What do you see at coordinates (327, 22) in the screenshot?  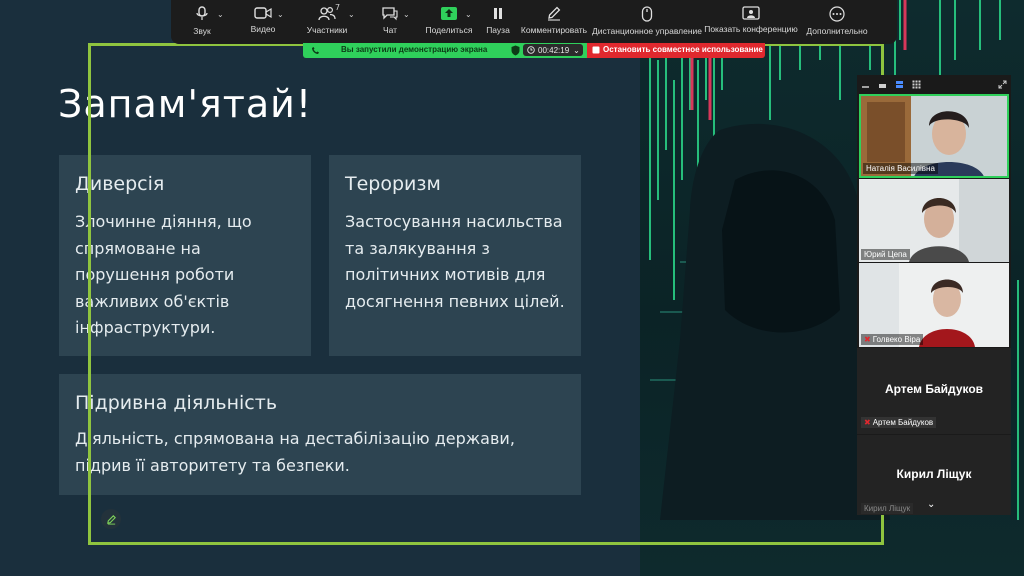 I see `participants-button: 7 ⌄ Участники` at bounding box center [327, 22].